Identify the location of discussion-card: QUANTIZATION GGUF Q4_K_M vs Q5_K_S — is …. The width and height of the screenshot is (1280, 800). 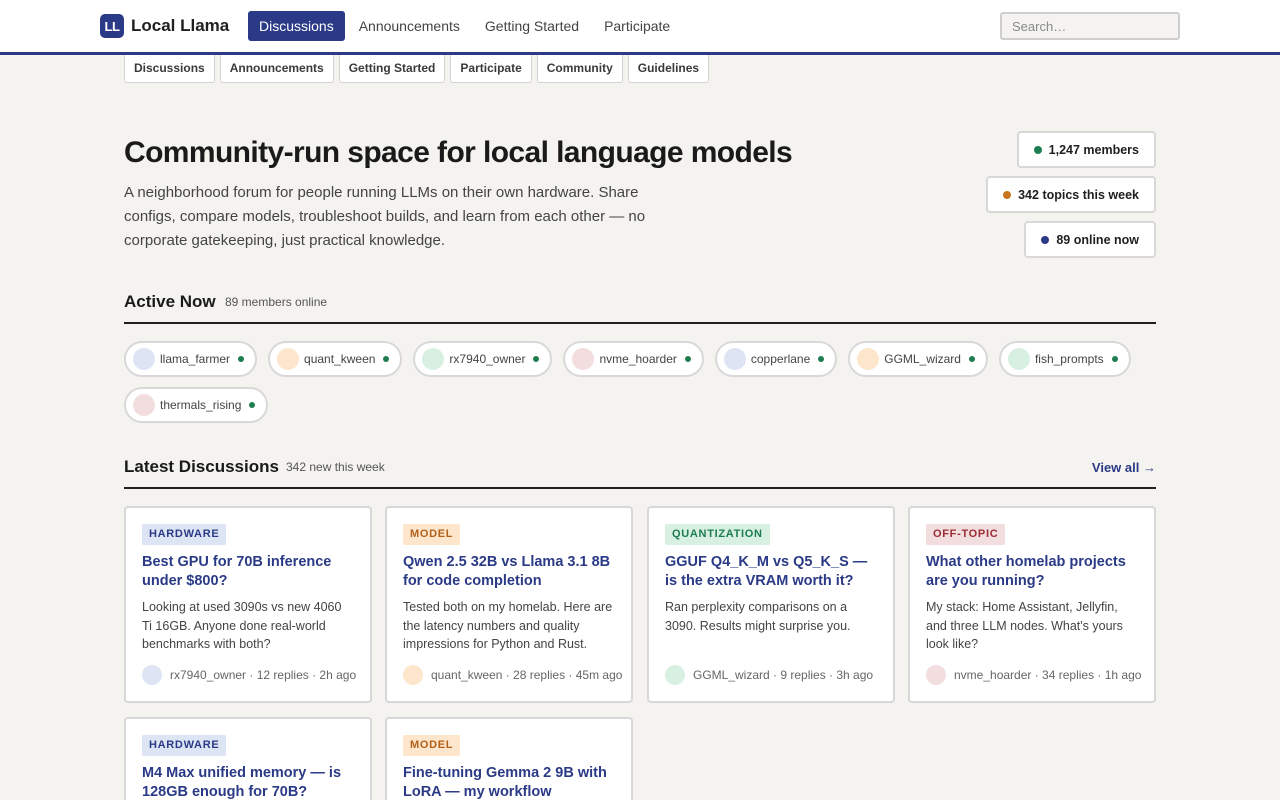
(771, 604).